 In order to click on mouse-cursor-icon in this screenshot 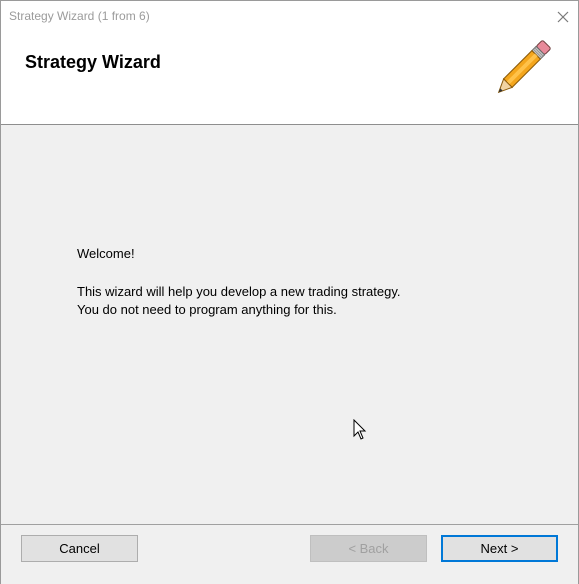, I will do `click(360, 429)`.